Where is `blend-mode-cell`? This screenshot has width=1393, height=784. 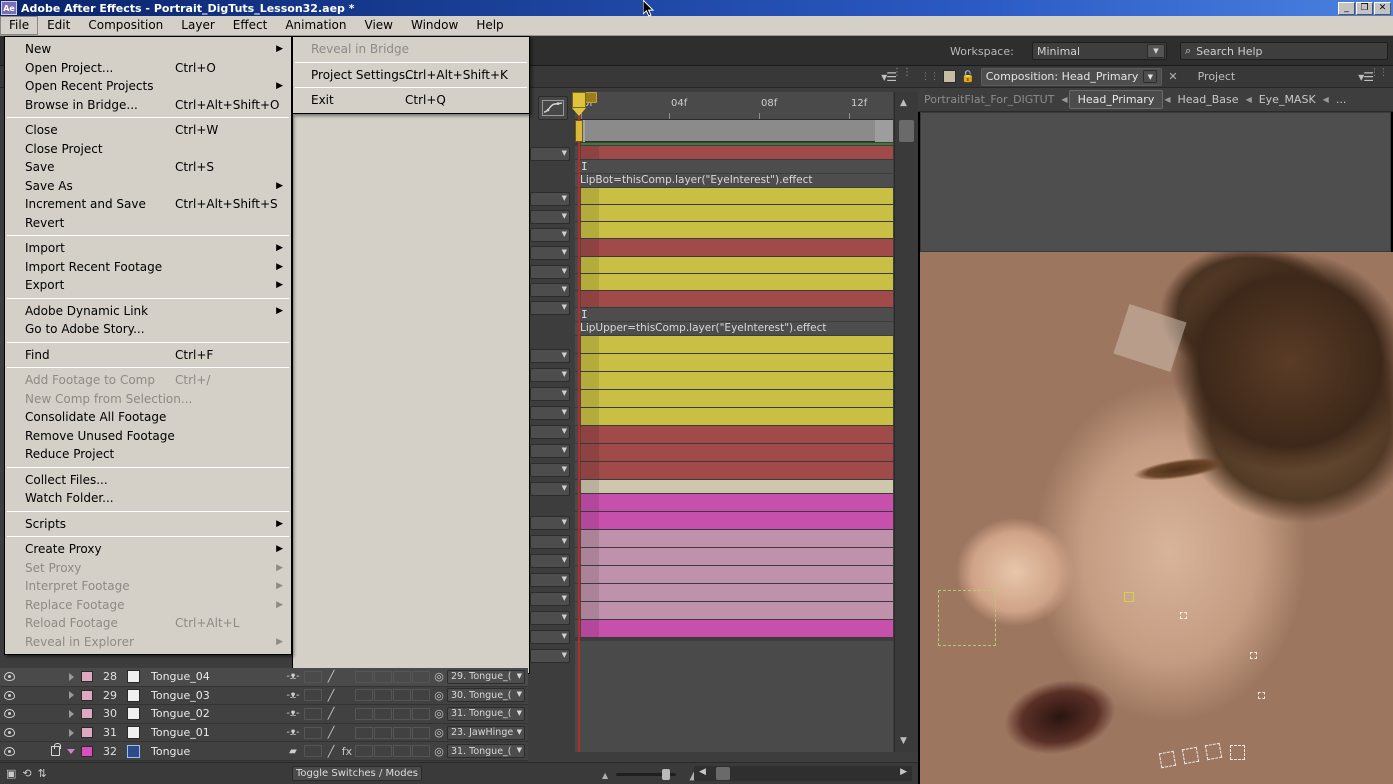 blend-mode-cell is located at coordinates (313, 732).